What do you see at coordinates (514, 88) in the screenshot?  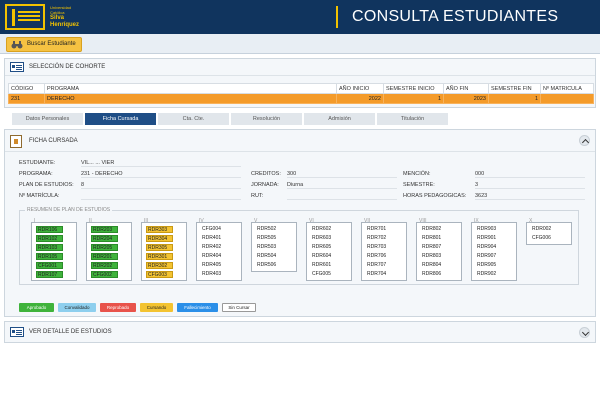 I see `col-semestre-fin: SEMESTRE FIN` at bounding box center [514, 88].